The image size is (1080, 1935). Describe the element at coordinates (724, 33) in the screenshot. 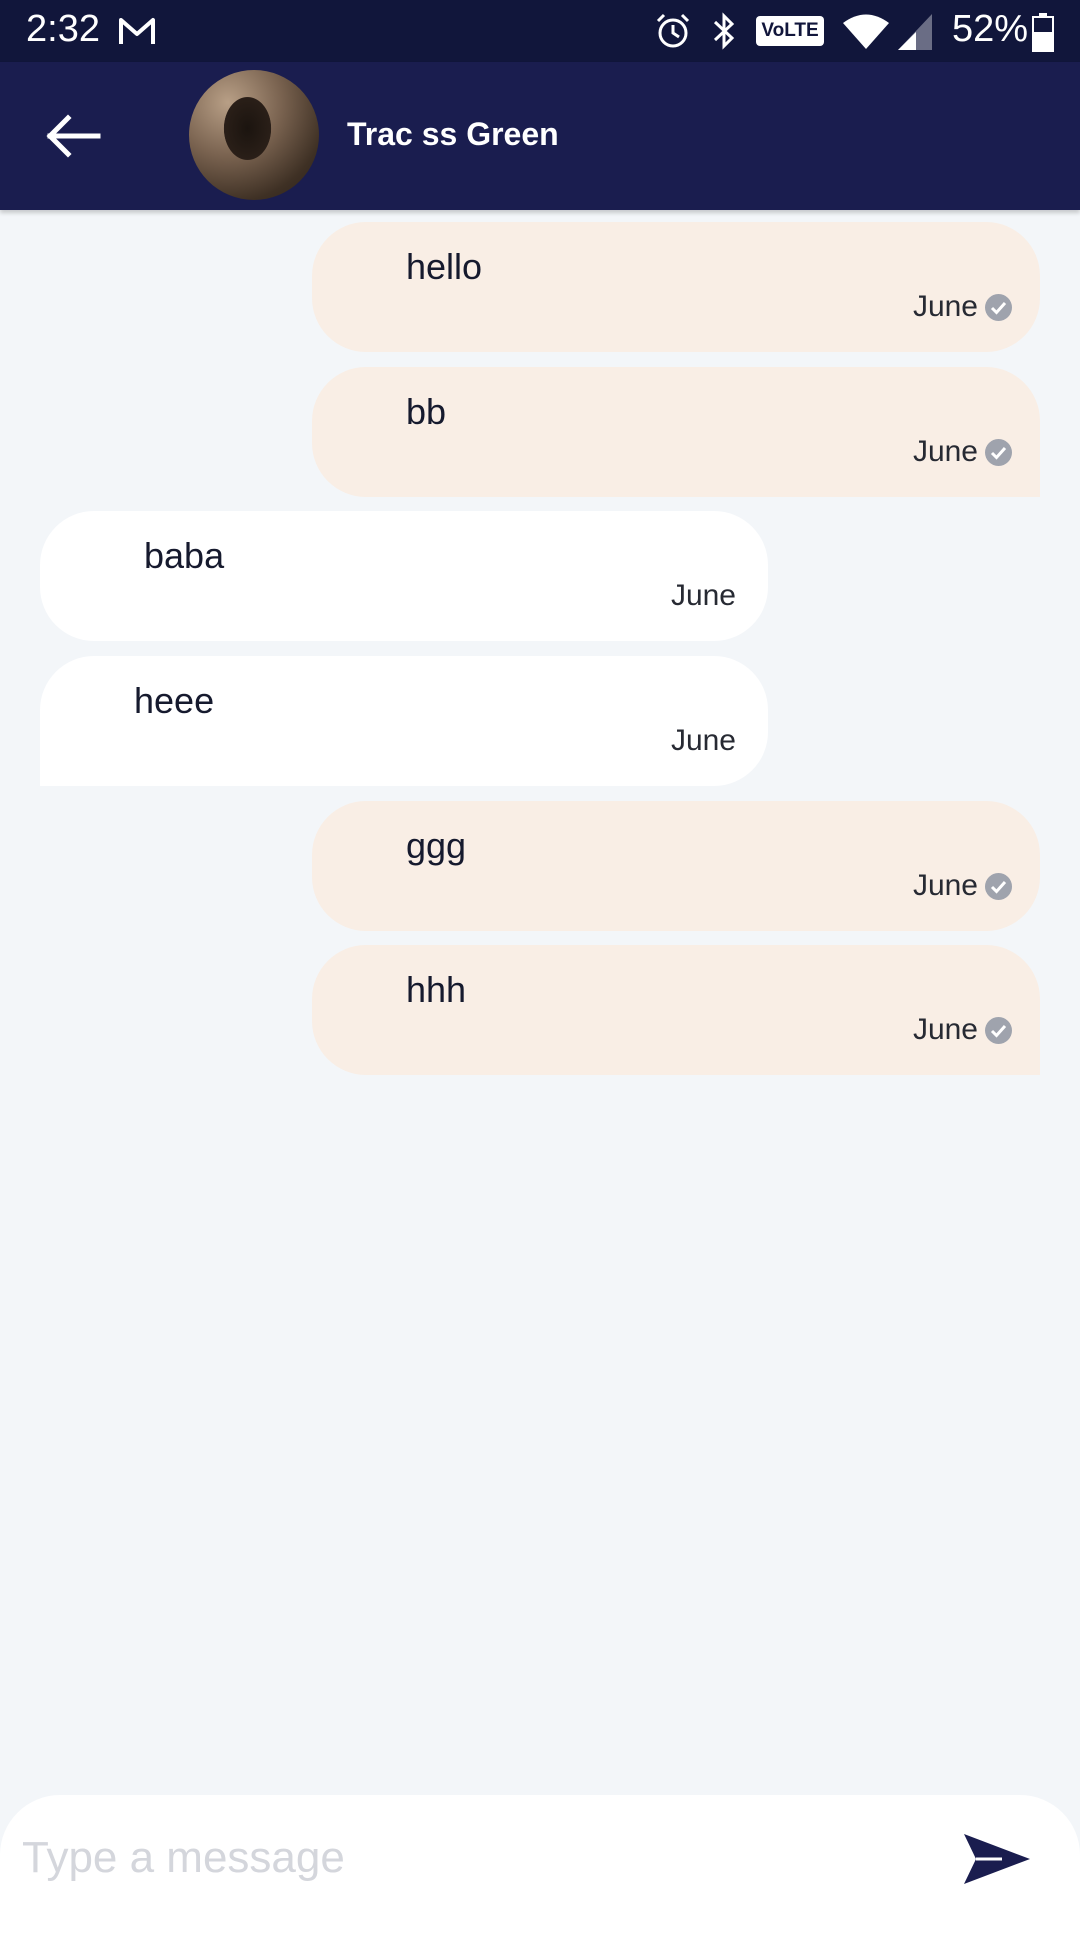

I see `bluetooth-icon` at that location.